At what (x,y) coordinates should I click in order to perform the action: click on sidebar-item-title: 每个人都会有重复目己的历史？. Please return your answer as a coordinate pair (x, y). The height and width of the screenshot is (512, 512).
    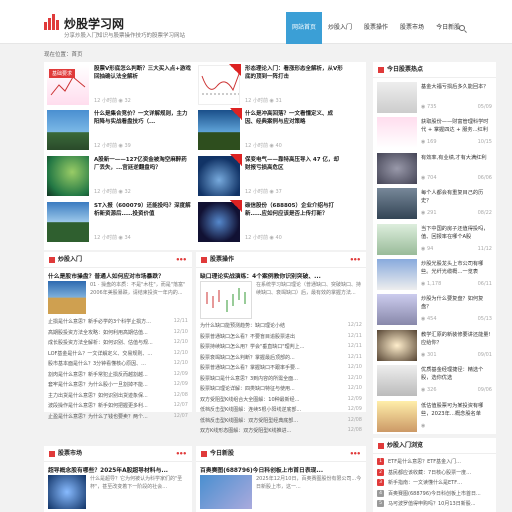
    Looking at the image, I should click on (457, 197).